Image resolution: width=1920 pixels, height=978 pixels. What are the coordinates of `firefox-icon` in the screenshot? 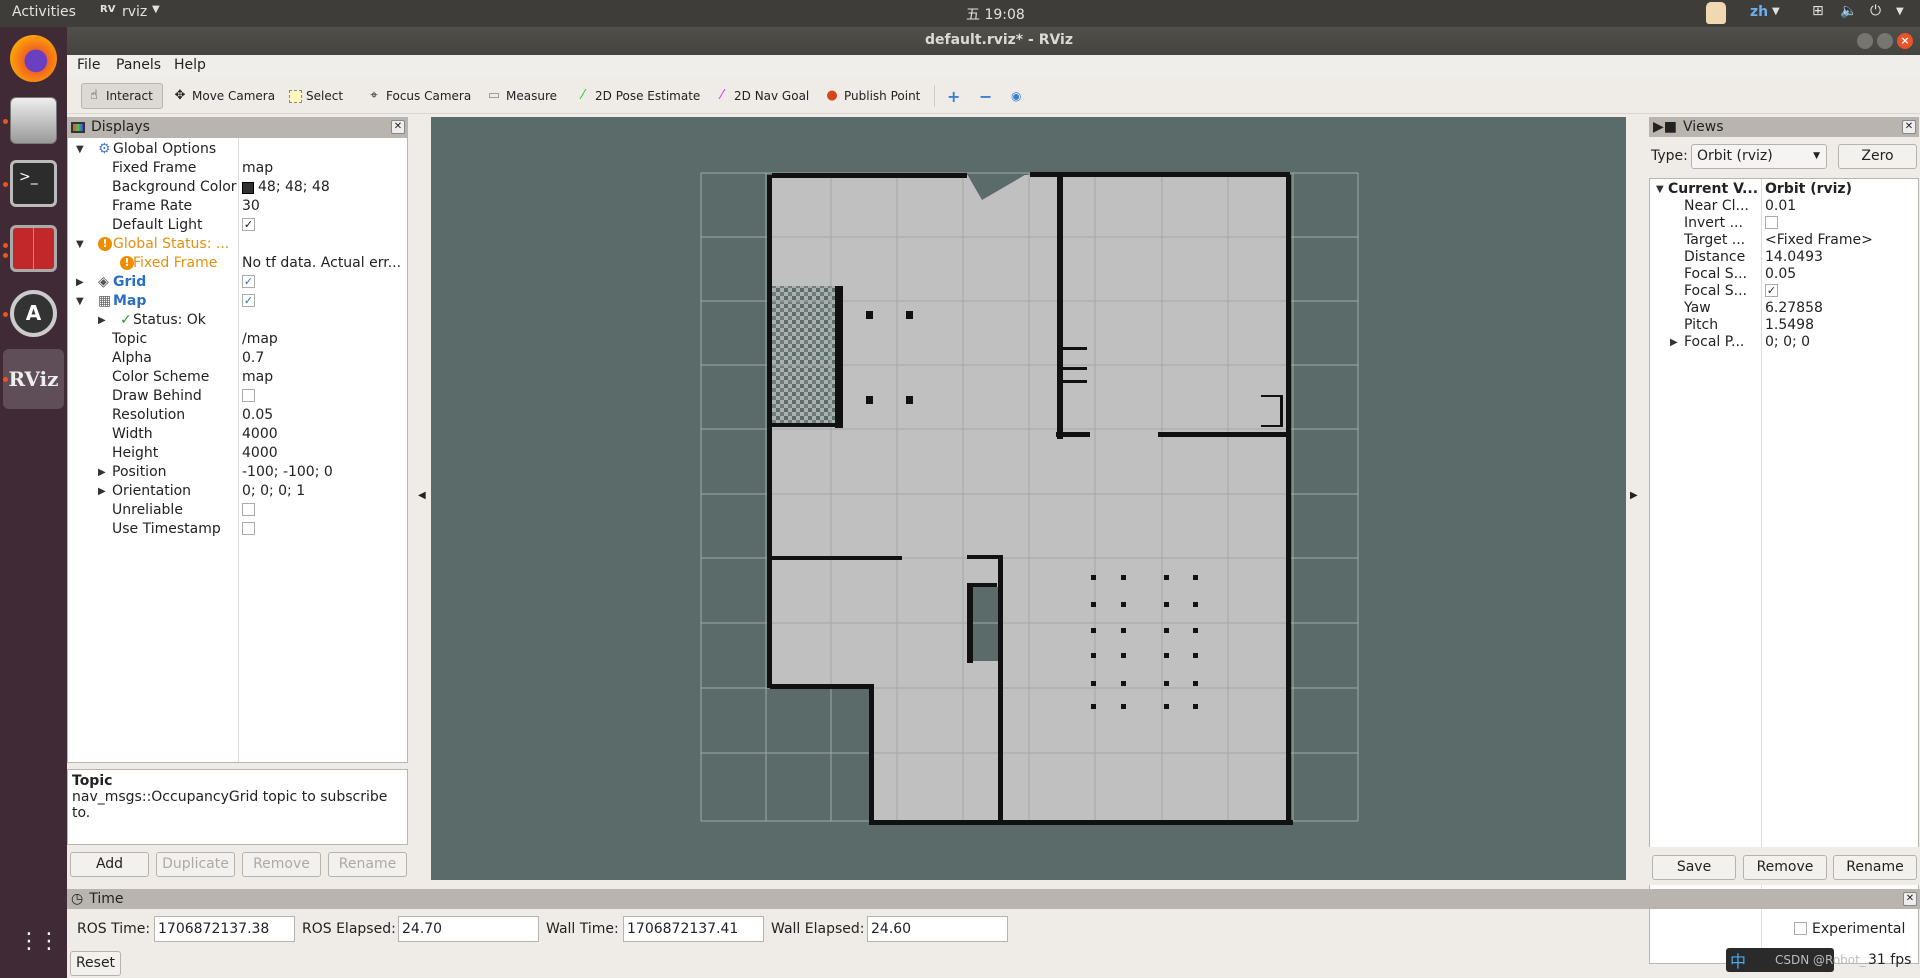 It's located at (33, 58).